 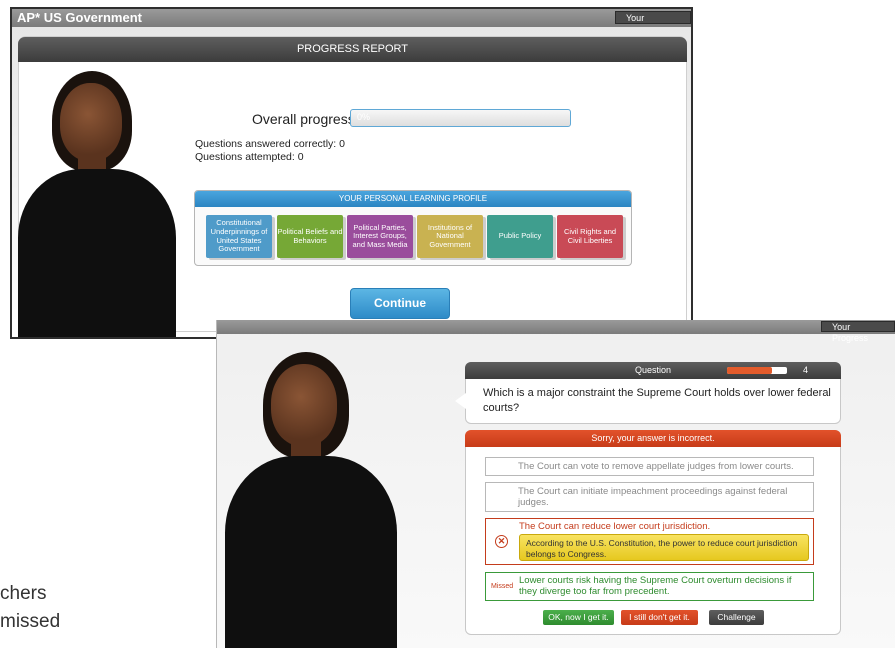 What do you see at coordinates (858, 332) in the screenshot?
I see `your-progress-button-2: Your Progress` at bounding box center [858, 332].